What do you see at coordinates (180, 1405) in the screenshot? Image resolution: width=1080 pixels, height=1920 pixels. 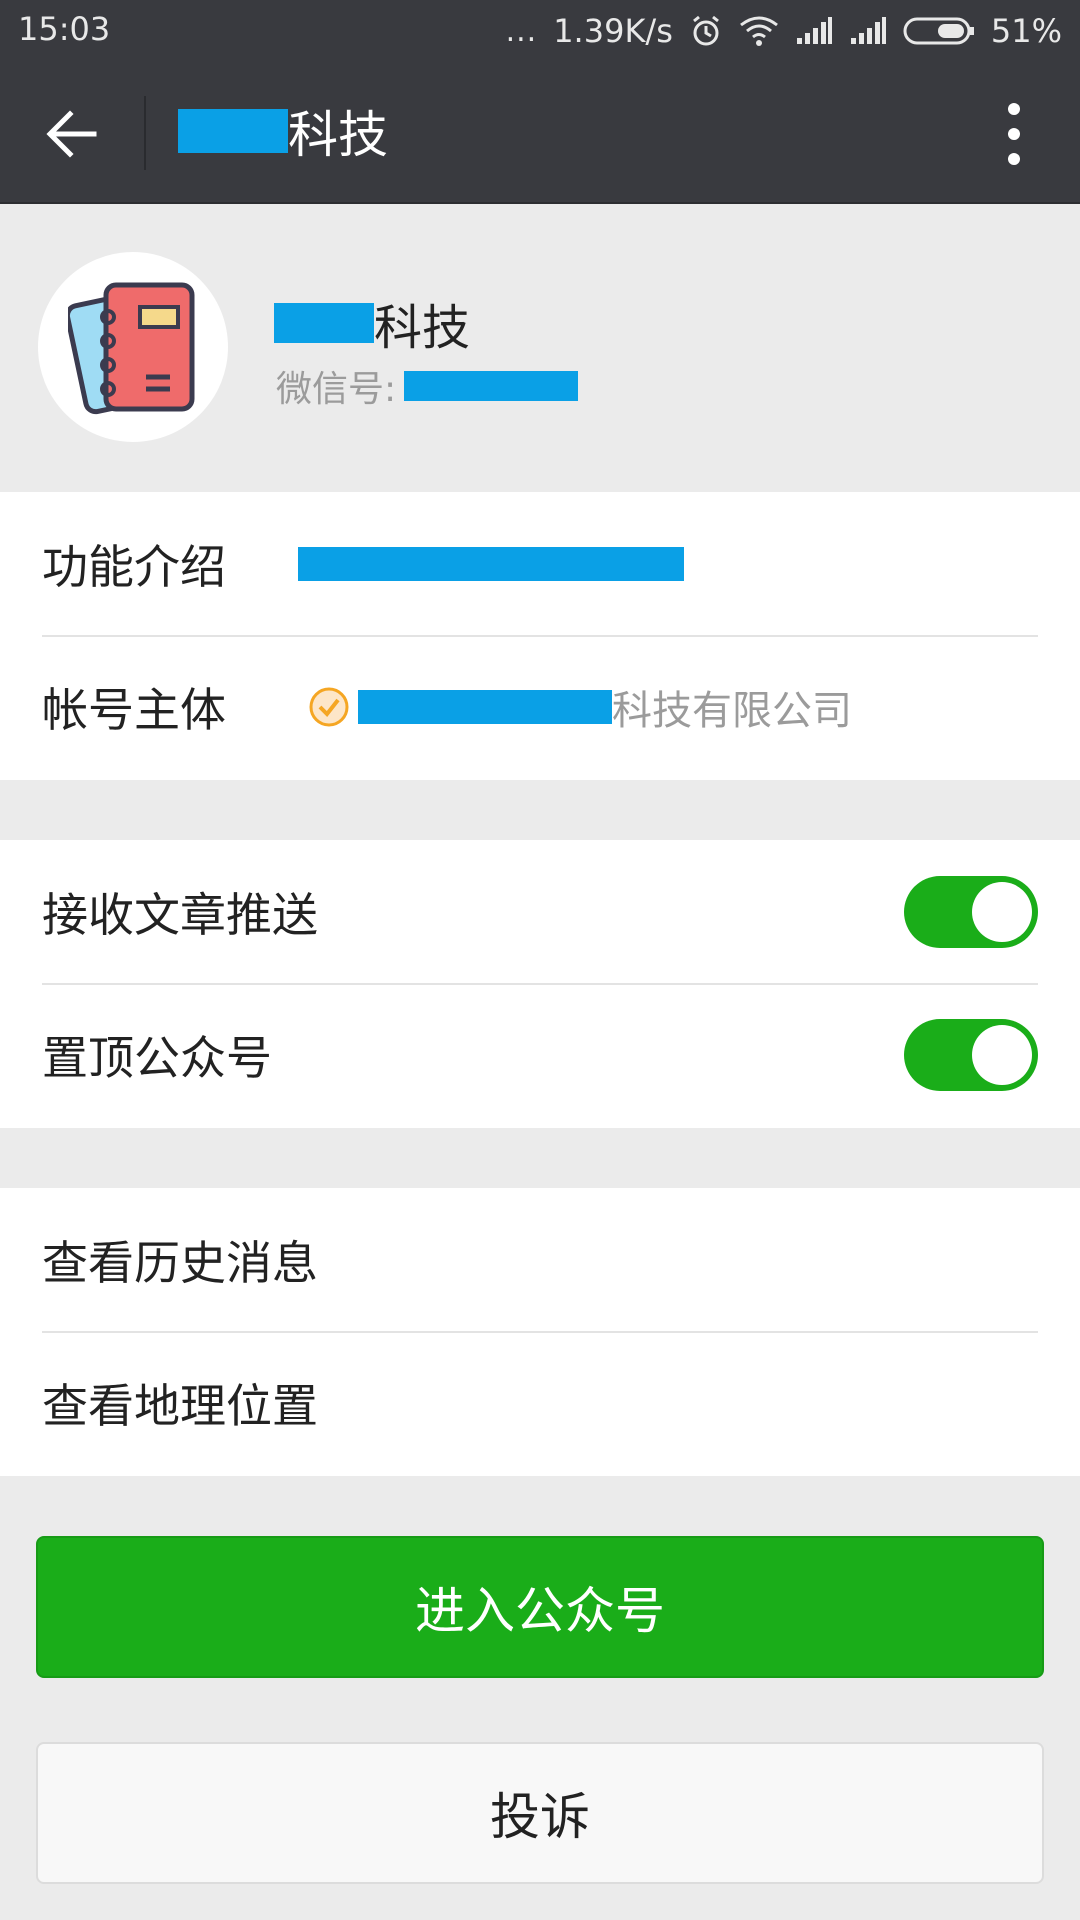 I see `location-label: 查看地理位置` at bounding box center [180, 1405].